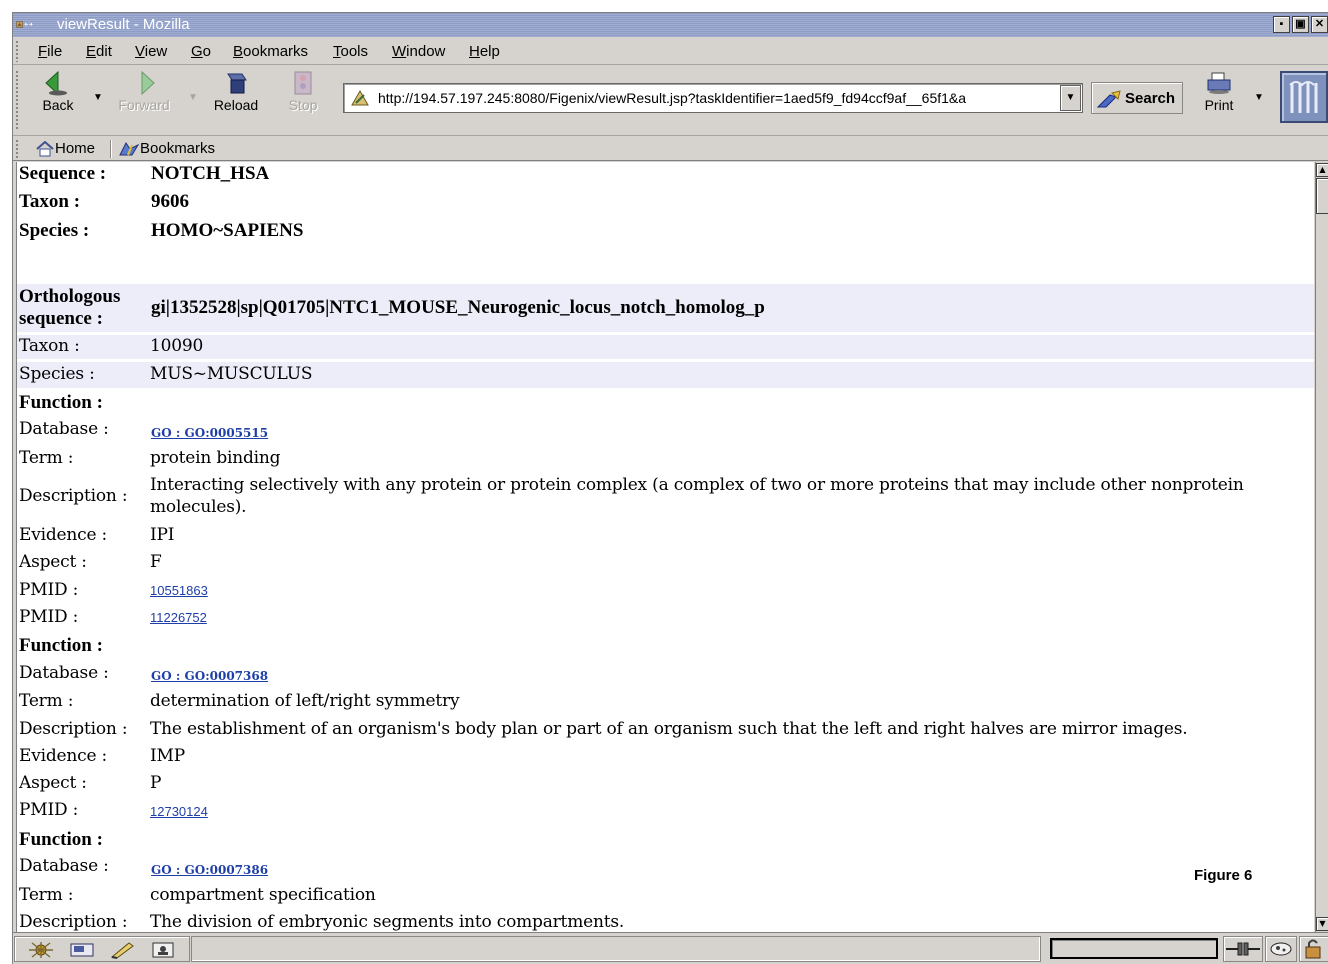 This screenshot has width=1328, height=964. I want to click on go-database-link: GO : GO:0007386, so click(209, 870).